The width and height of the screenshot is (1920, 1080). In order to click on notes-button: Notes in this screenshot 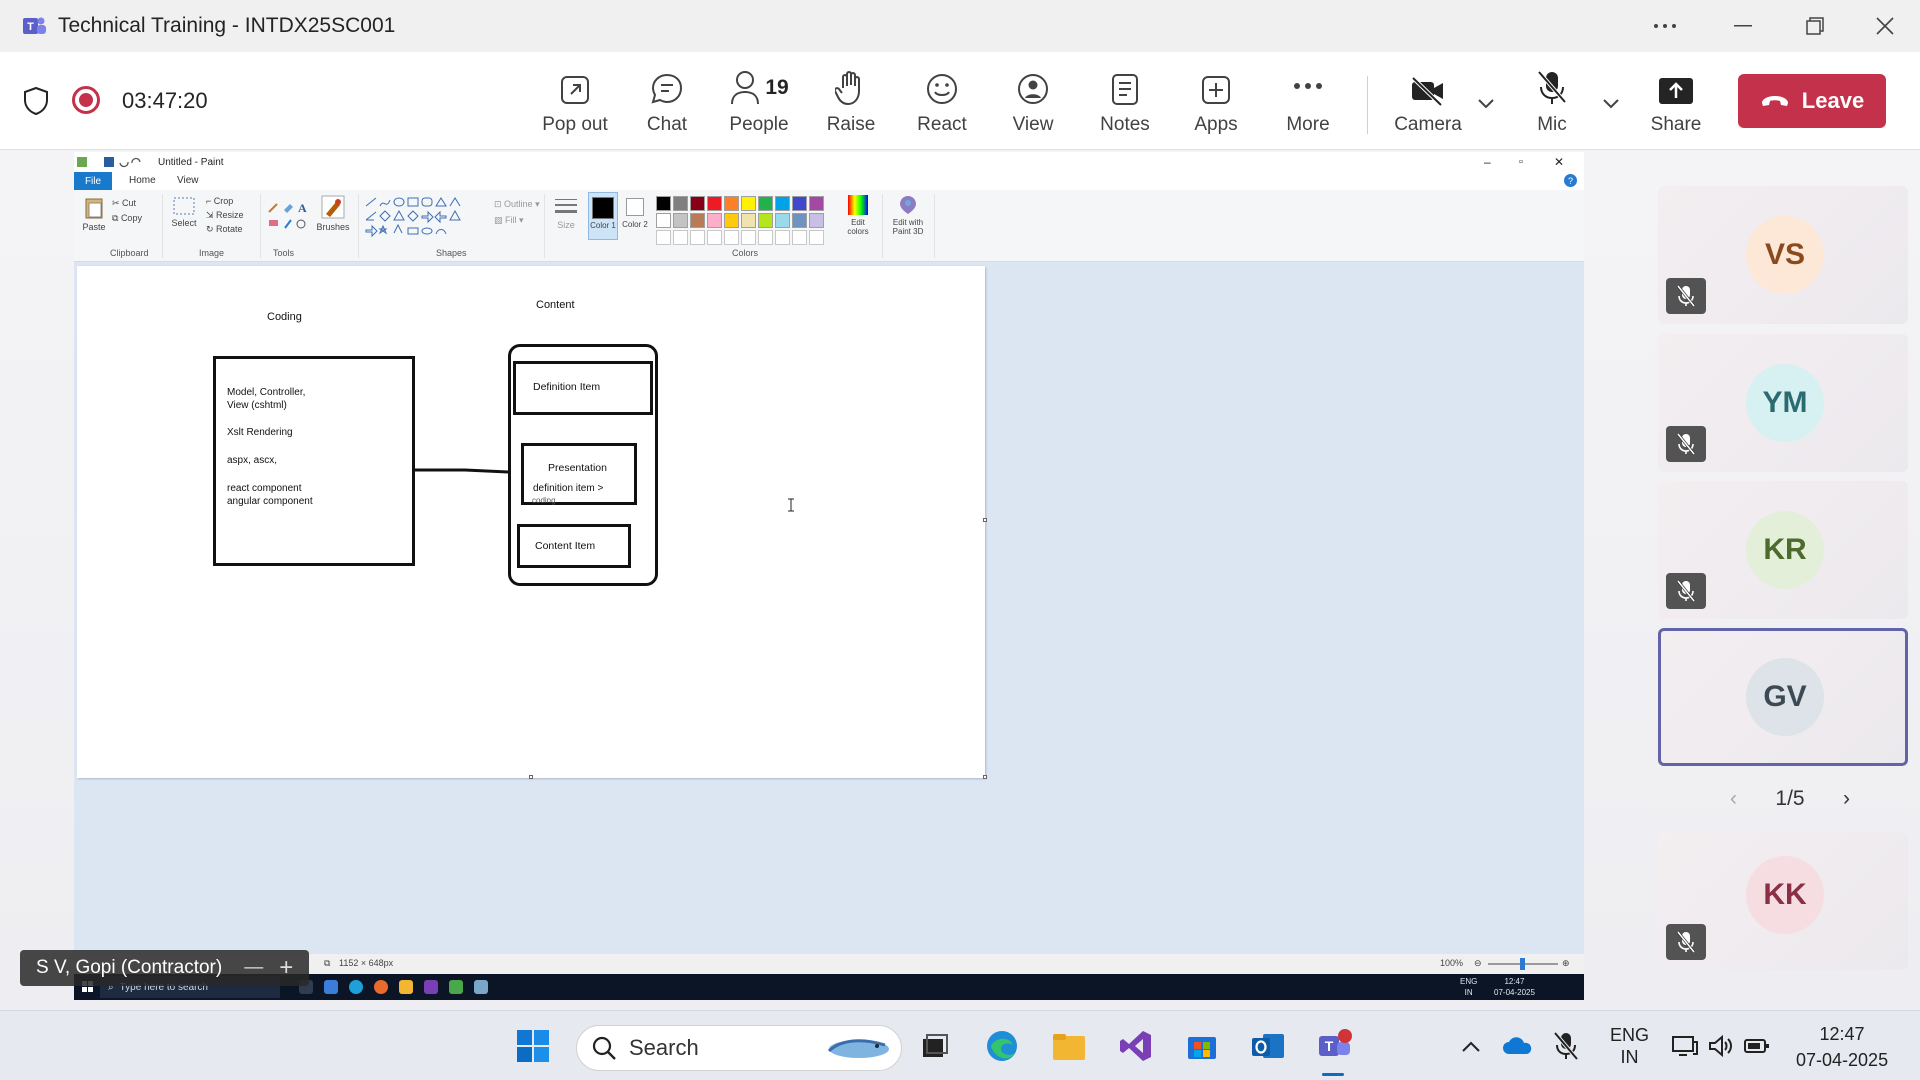, I will do `click(1125, 104)`.